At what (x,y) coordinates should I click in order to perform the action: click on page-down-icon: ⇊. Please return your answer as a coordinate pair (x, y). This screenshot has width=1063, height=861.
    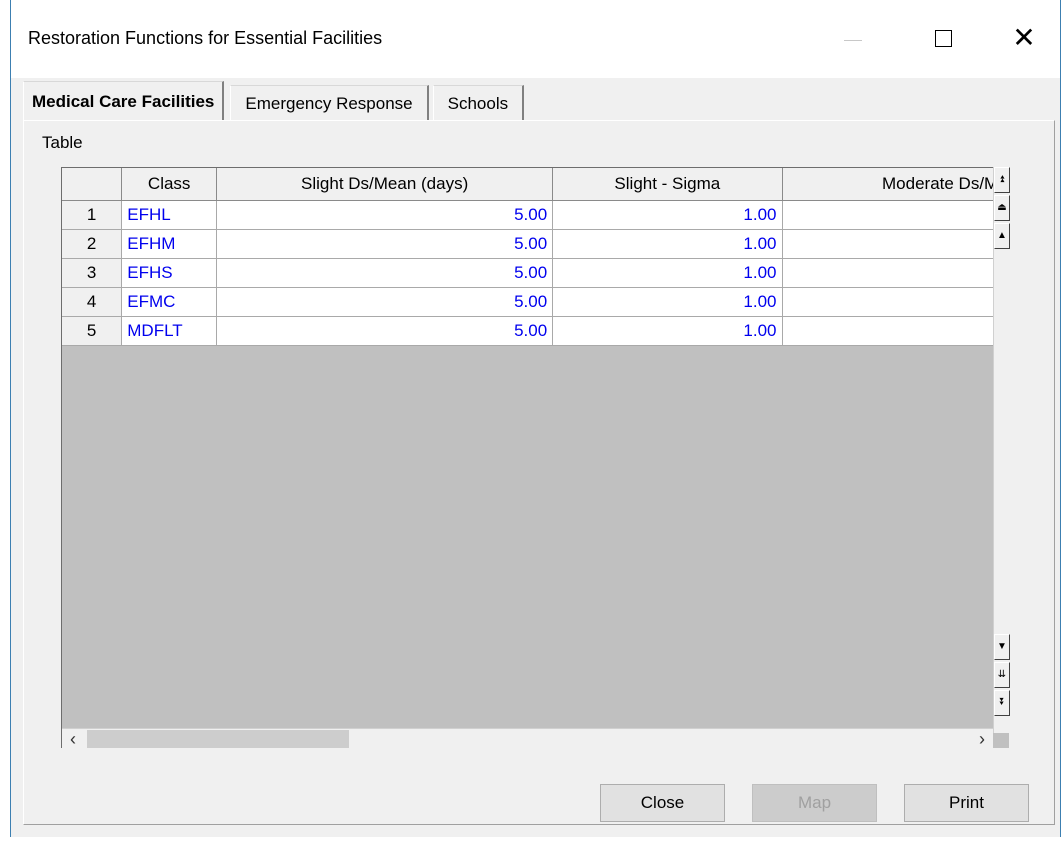
    Looking at the image, I should click on (1002, 674).